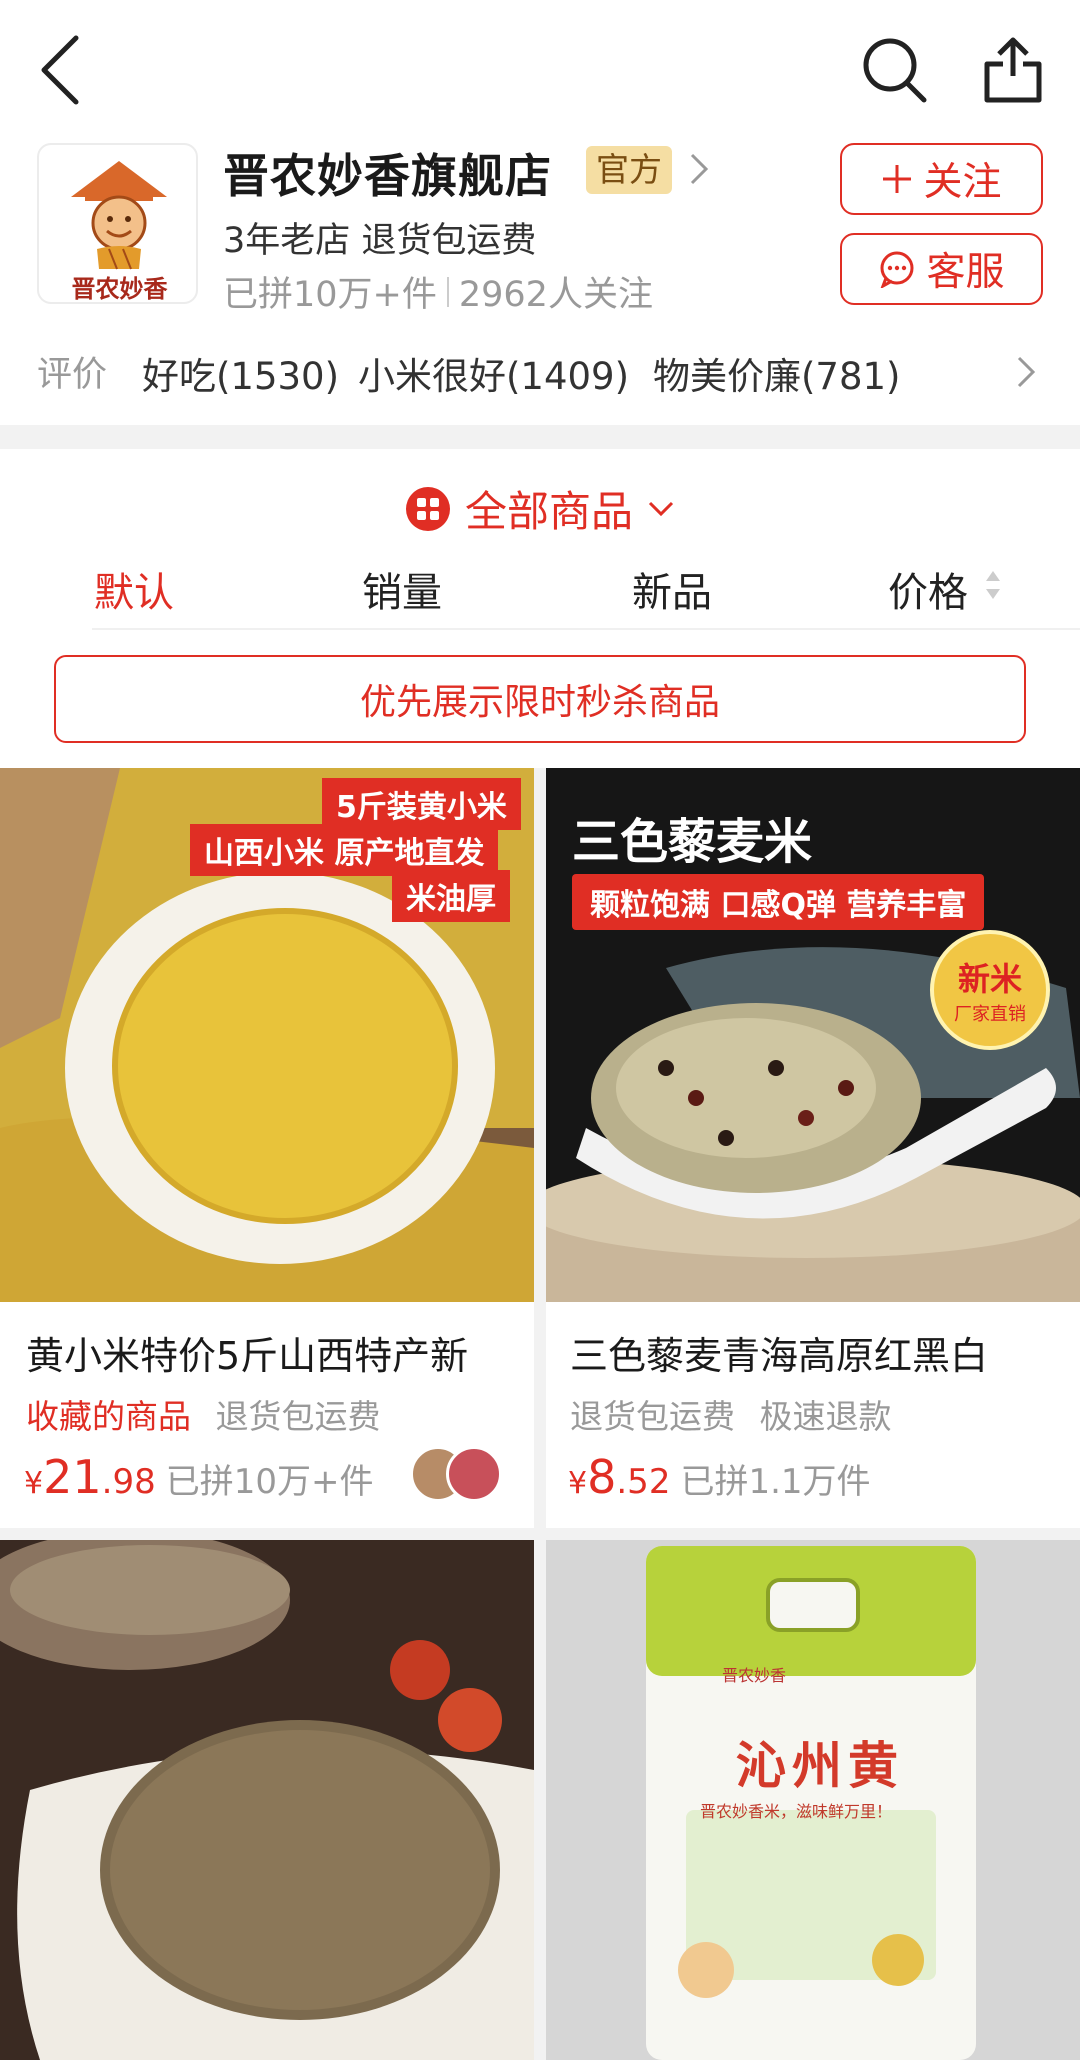 Image resolution: width=1080 pixels, height=2060 pixels. I want to click on shop-sold-count: 已拼10万+件, so click(330, 295).